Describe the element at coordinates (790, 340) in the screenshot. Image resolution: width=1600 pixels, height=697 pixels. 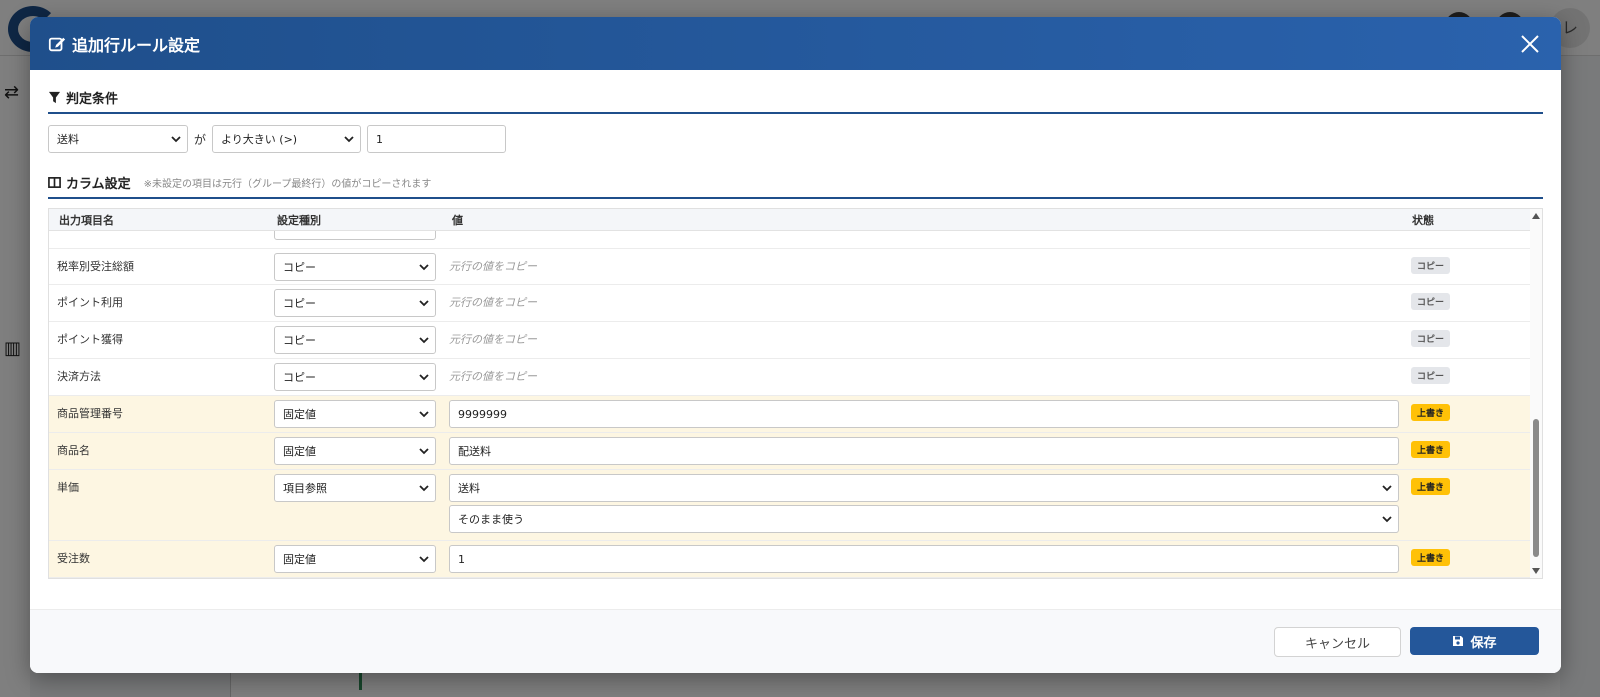
I see `table-row: ポイント獲得 コピー 元行の値をコピー コピー` at that location.